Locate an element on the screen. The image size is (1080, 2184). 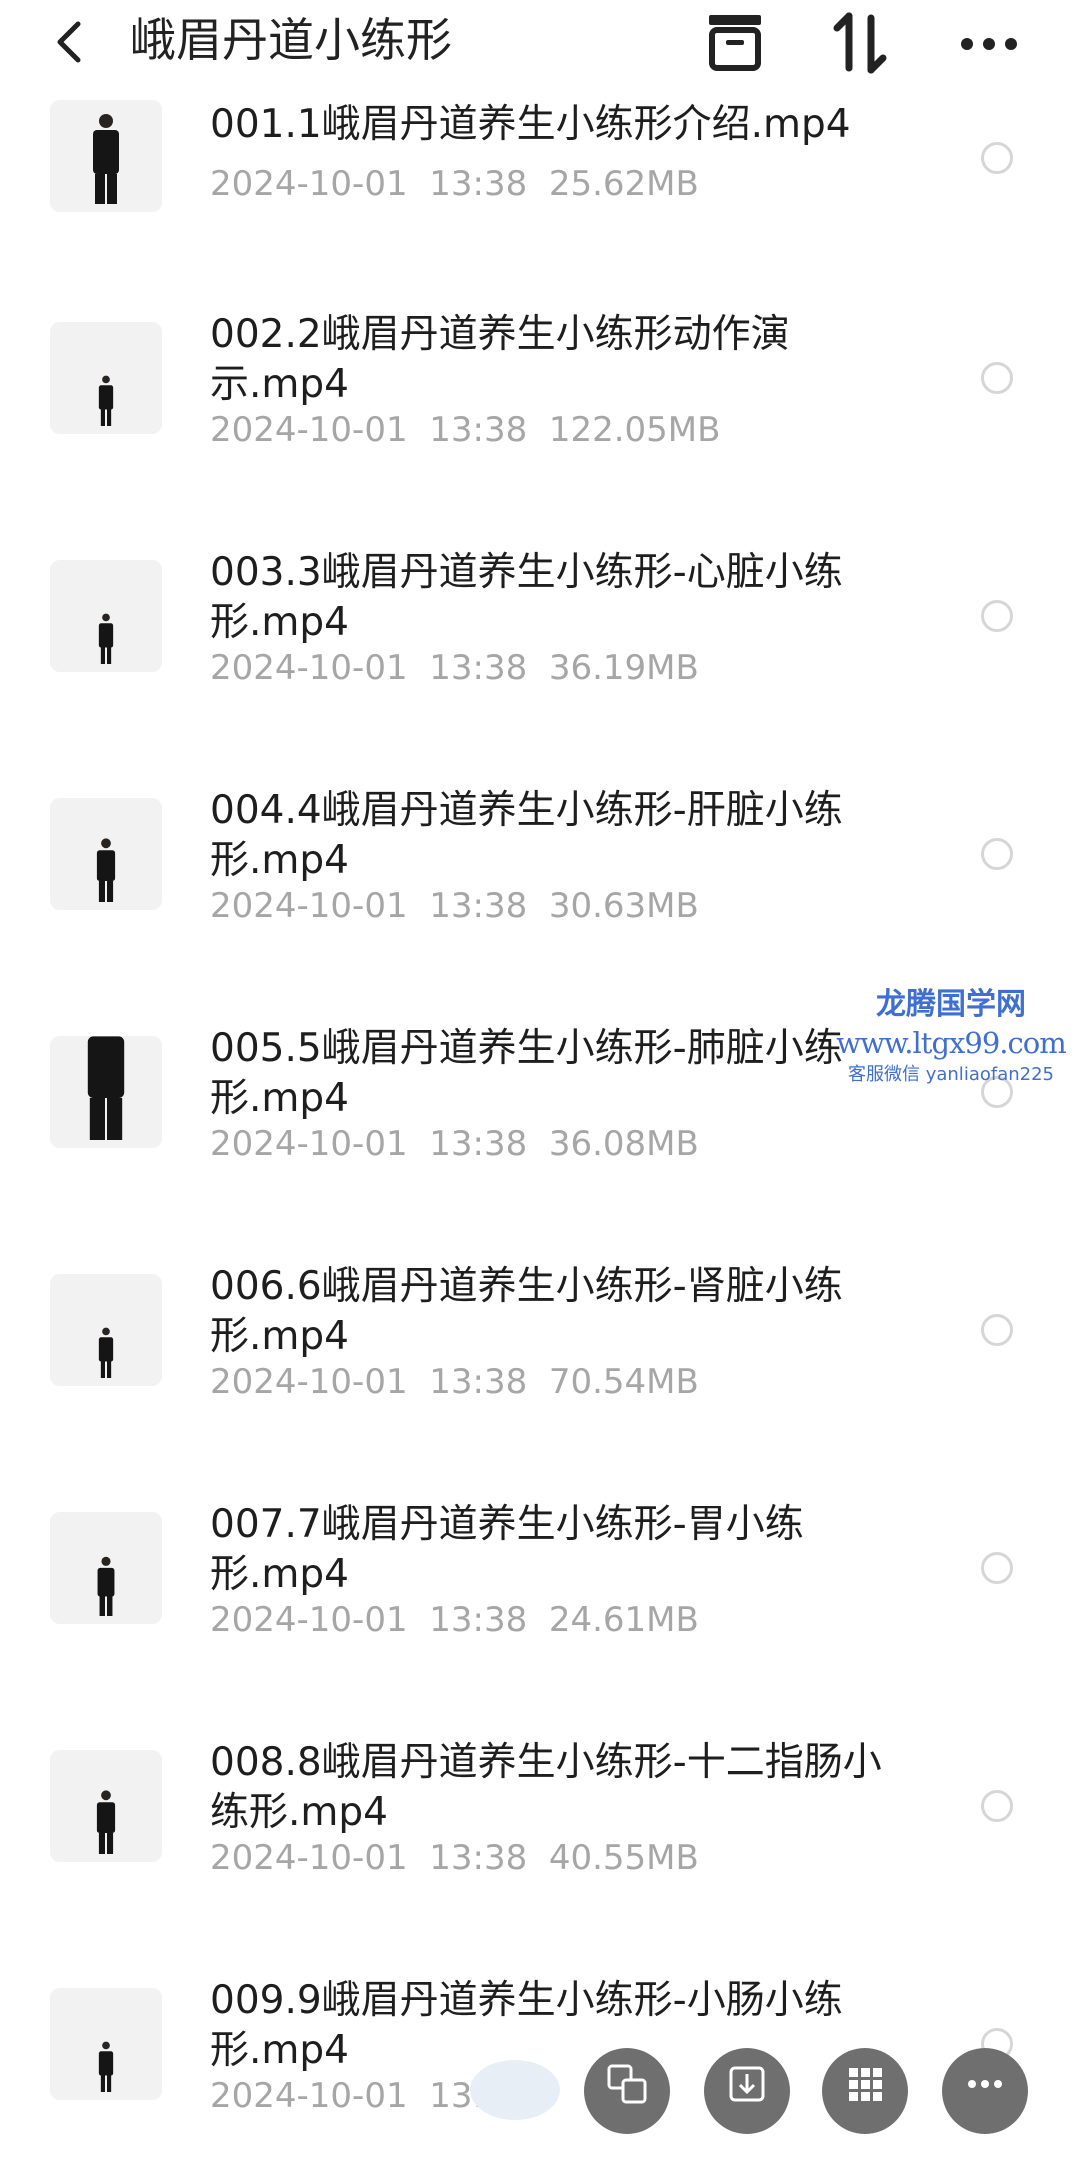
back-arrow-icon is located at coordinates (69, 42).